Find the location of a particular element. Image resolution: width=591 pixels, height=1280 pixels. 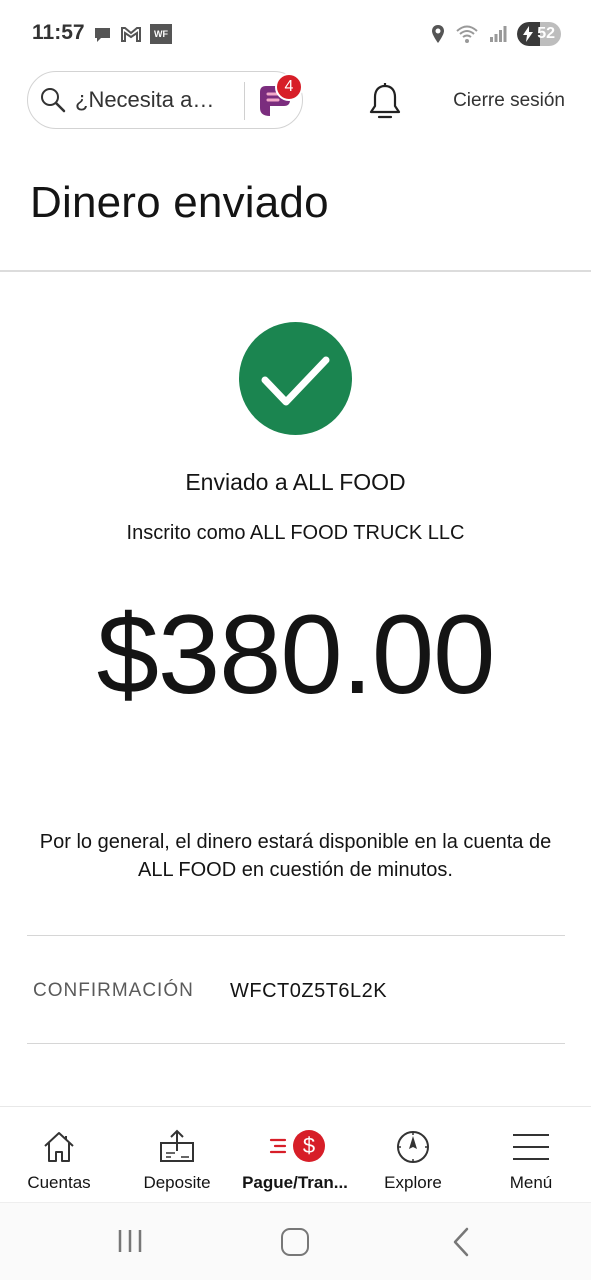

compass-icon is located at coordinates (413, 1147).